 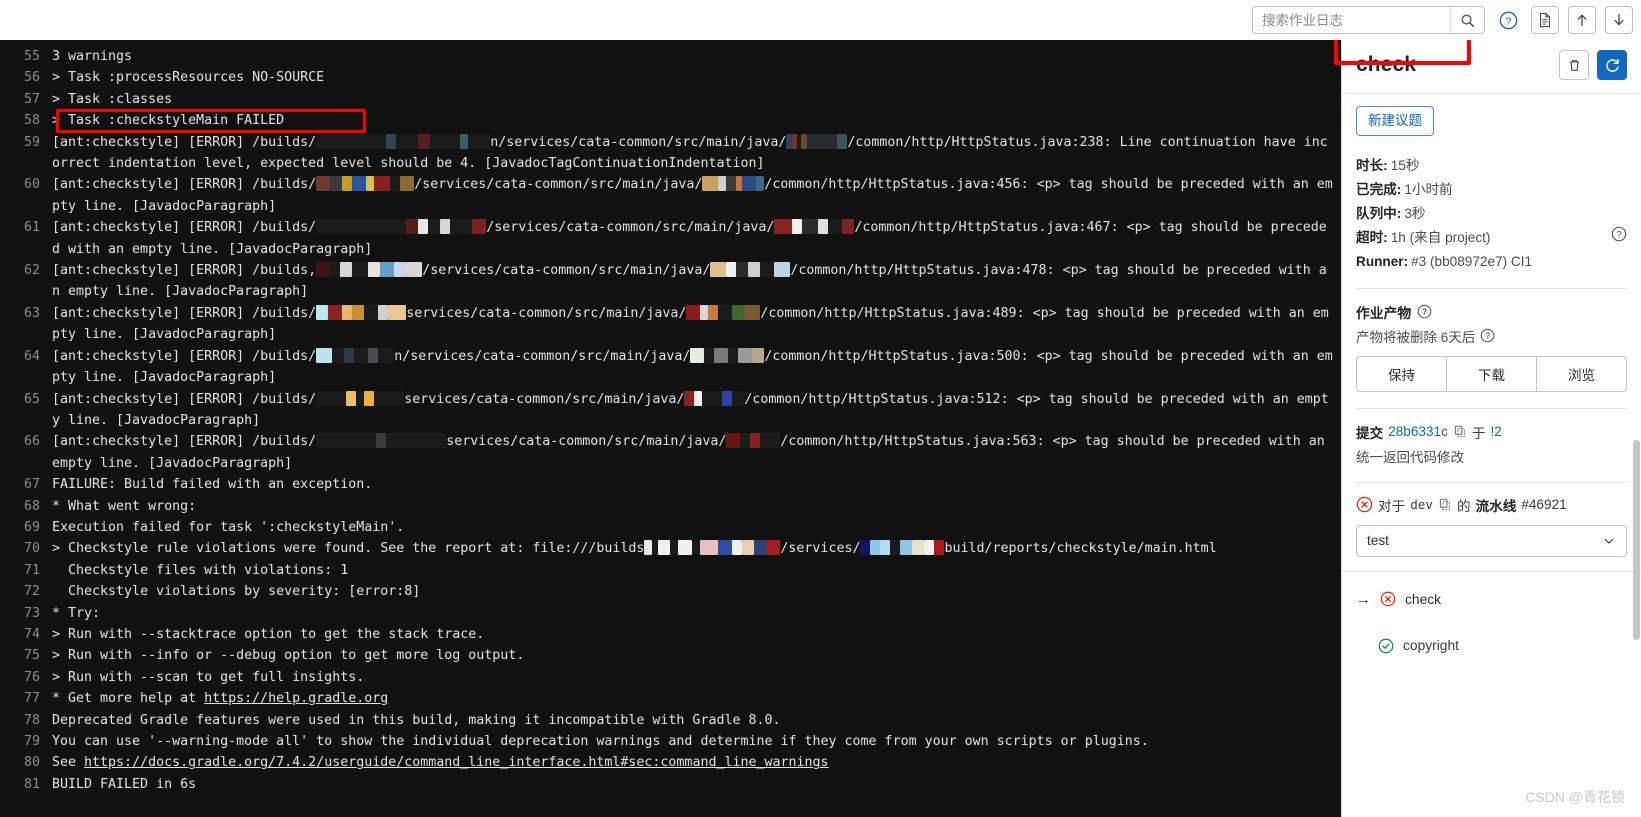 I want to click on log-line-number: 59, so click(x=26, y=142).